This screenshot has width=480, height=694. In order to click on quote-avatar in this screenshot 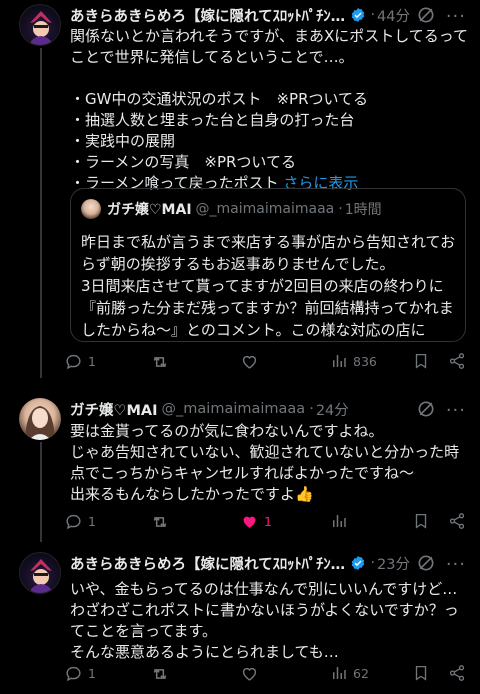, I will do `click(91, 209)`.